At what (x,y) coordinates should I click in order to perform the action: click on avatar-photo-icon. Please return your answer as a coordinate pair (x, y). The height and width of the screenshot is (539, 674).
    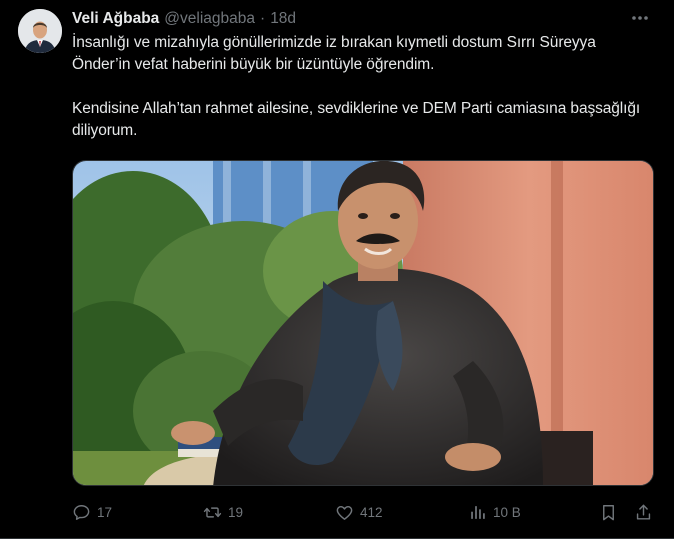
    Looking at the image, I should click on (40, 31).